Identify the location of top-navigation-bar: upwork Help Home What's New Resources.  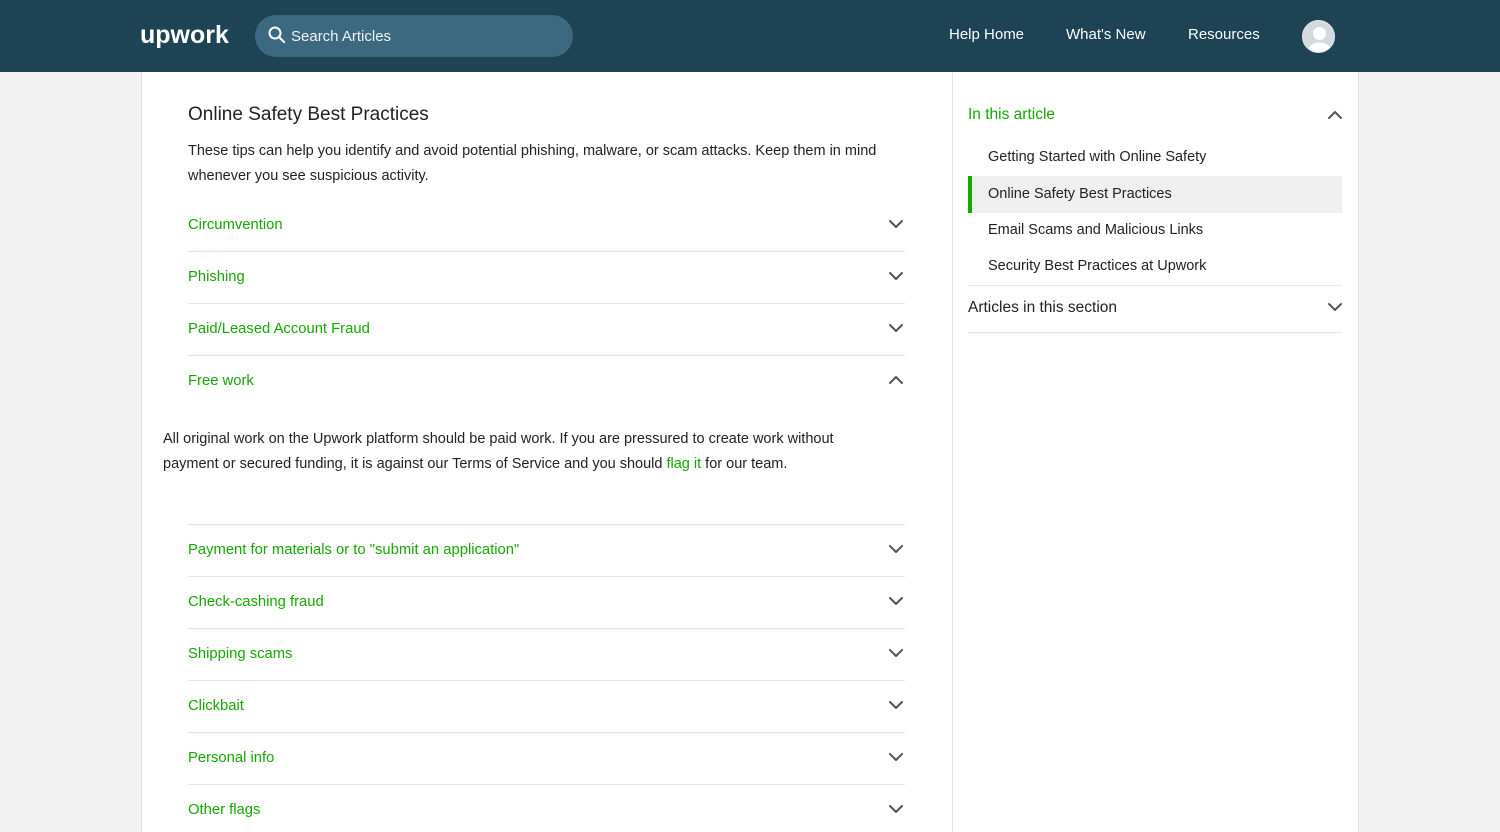
(750, 36).